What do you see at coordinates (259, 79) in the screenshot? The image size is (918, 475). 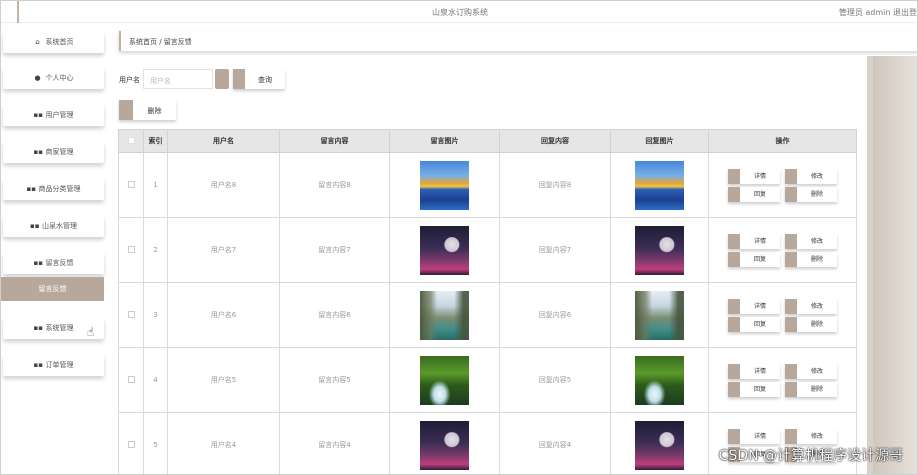 I see `query-button: 查询` at bounding box center [259, 79].